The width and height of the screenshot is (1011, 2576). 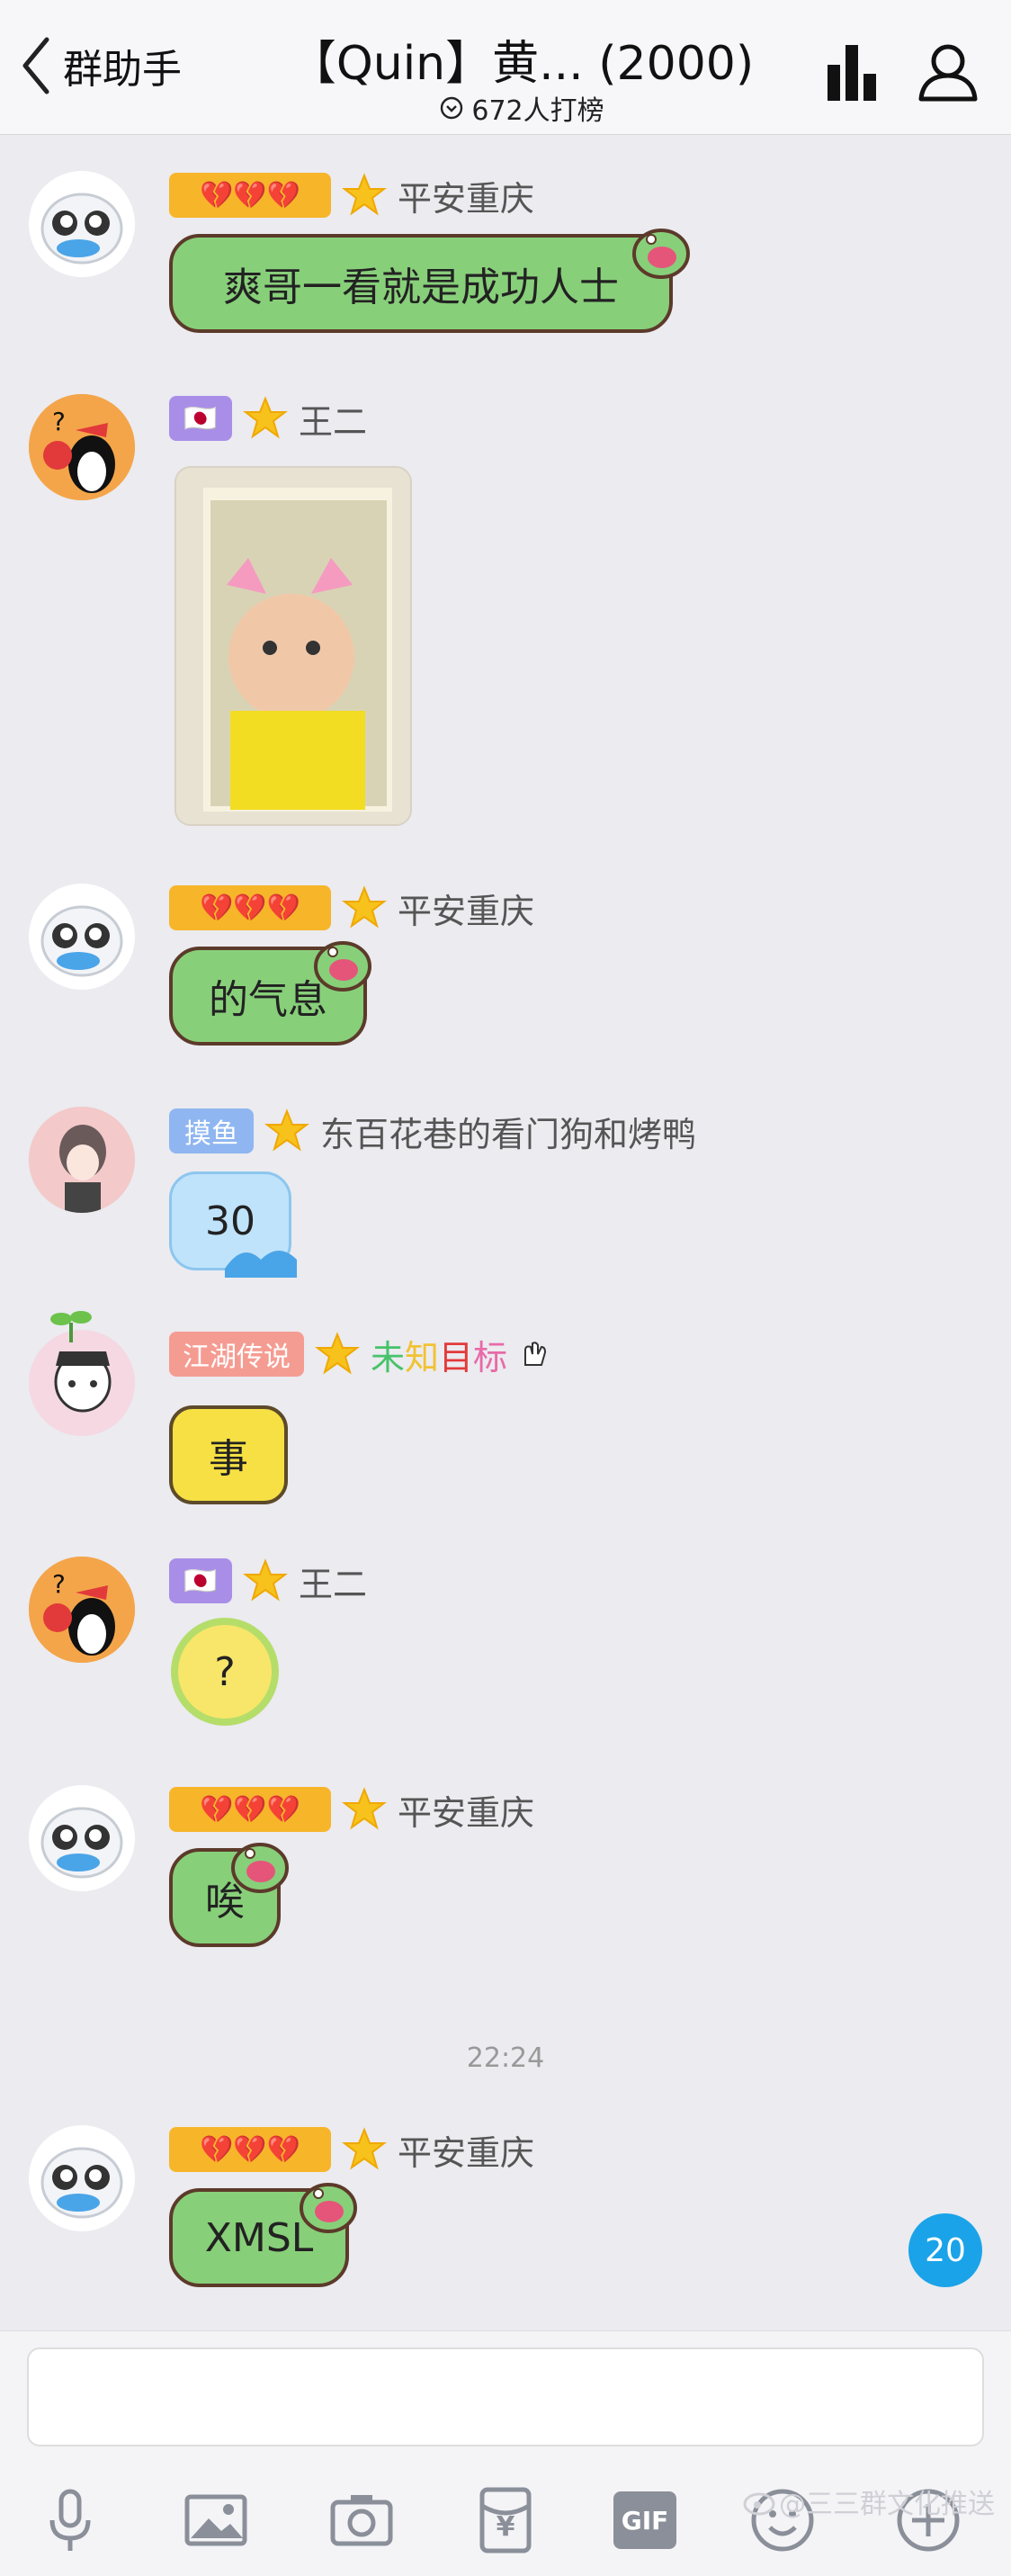 I want to click on name-char: 目, so click(x=456, y=1358).